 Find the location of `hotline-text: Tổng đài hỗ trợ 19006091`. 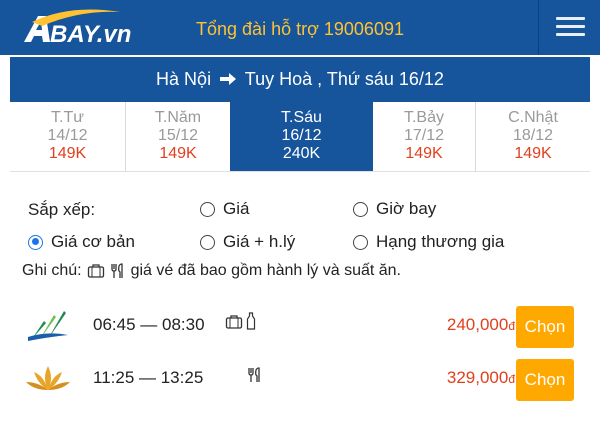

hotline-text: Tổng đài hỗ trợ 19006091 is located at coordinates (300, 27).